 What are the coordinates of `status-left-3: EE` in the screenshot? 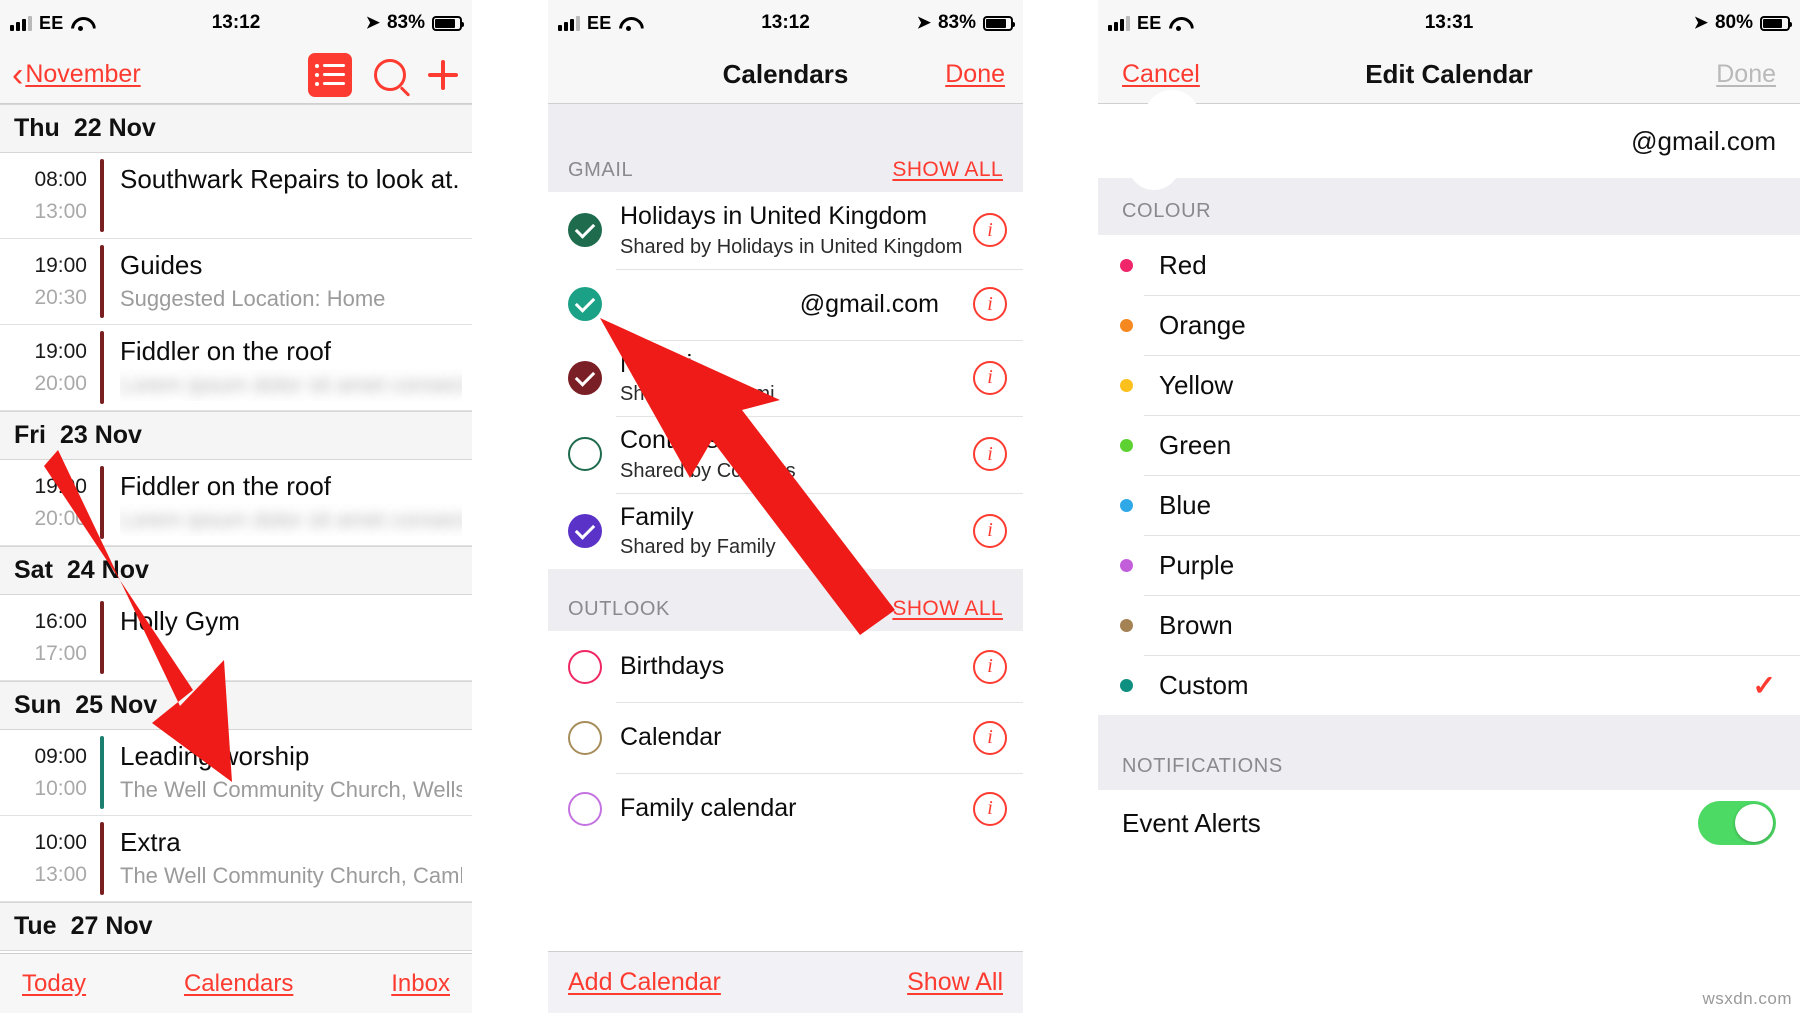 It's located at (1143, 23).